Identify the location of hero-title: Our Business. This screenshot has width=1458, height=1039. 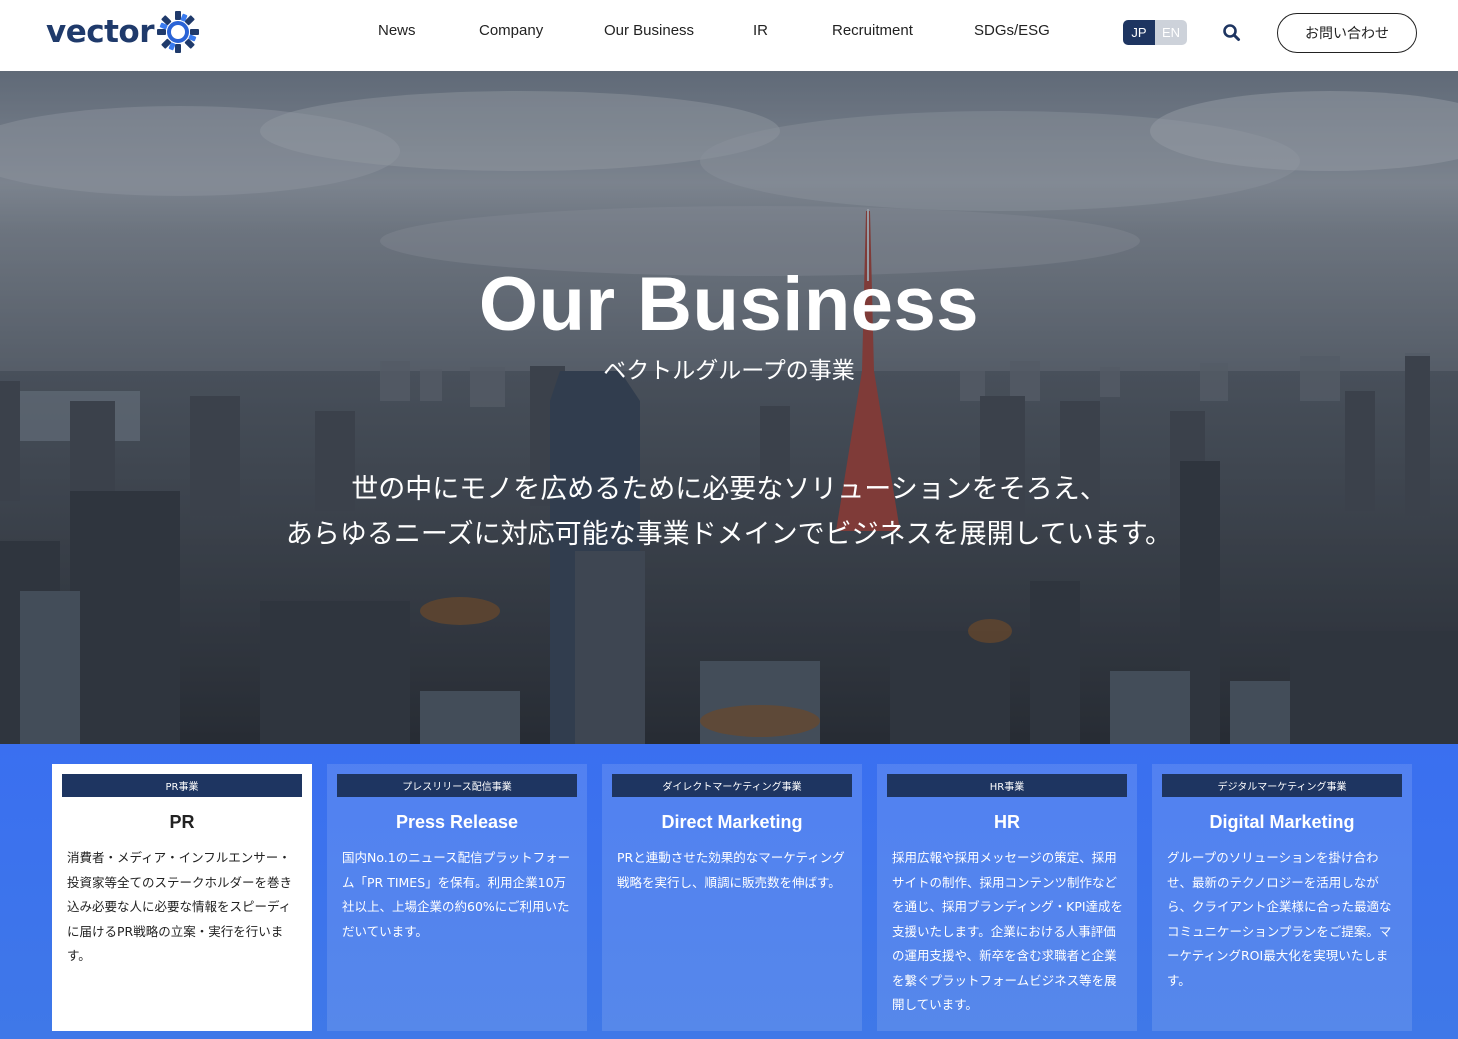
(729, 304).